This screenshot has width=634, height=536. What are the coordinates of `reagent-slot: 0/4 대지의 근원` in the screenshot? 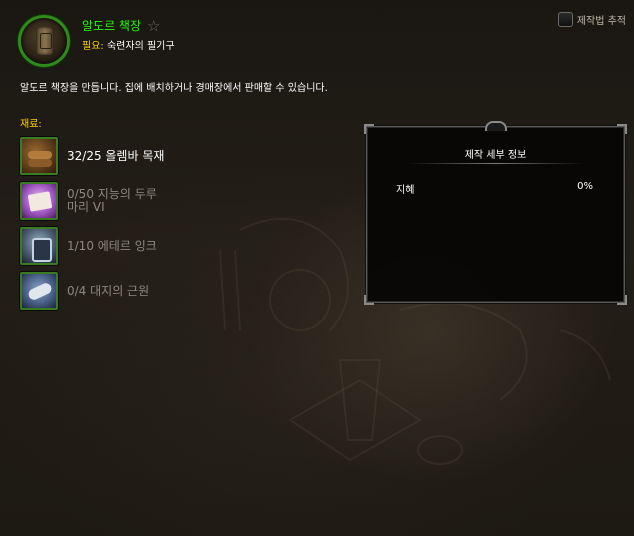 It's located at (84, 291).